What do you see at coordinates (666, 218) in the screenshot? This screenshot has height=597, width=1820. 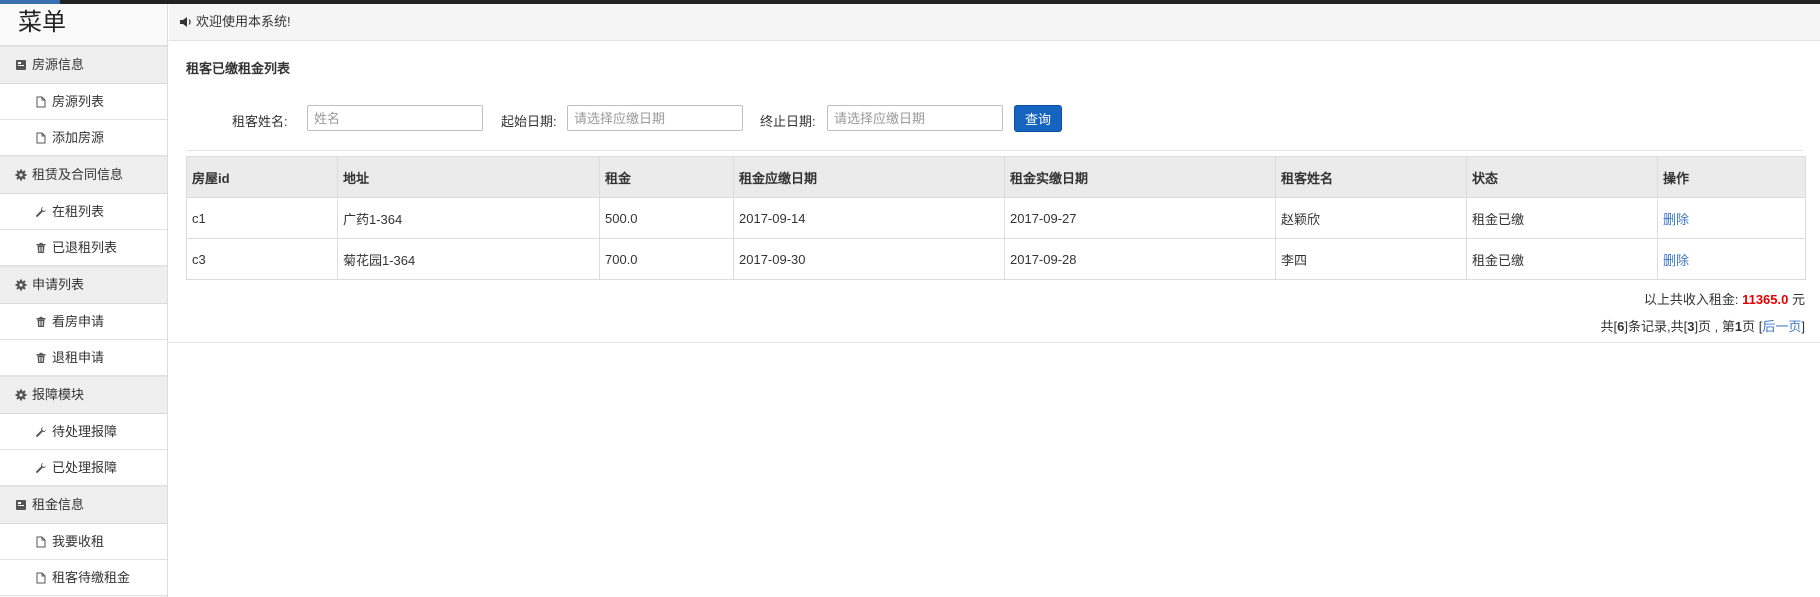 I see `cell-rent: 500.0` at bounding box center [666, 218].